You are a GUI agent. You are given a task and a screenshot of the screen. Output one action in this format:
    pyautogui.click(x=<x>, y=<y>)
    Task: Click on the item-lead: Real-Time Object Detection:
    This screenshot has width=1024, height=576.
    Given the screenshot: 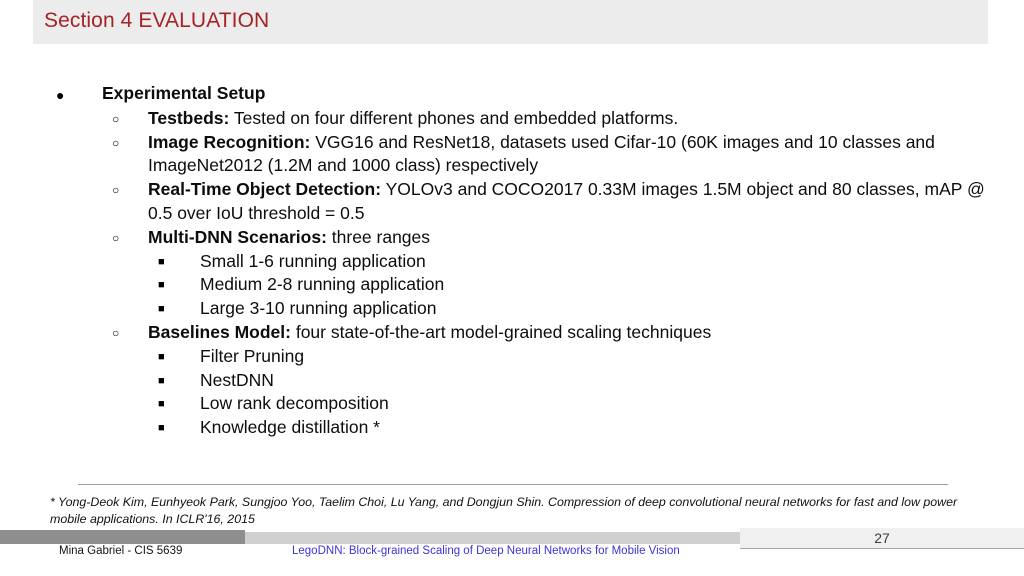 What is the action you would take?
    pyautogui.click(x=265, y=189)
    